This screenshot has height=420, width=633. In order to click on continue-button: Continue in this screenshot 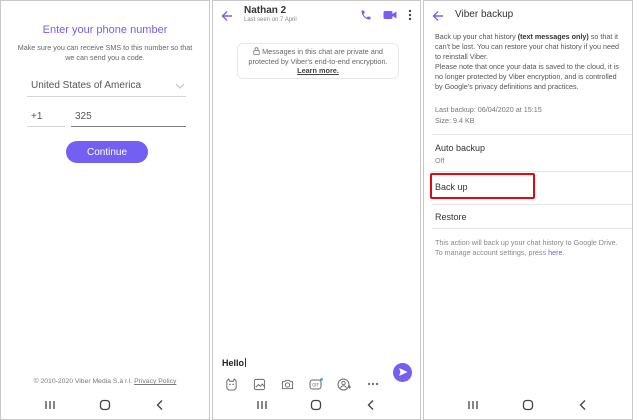, I will do `click(107, 152)`.